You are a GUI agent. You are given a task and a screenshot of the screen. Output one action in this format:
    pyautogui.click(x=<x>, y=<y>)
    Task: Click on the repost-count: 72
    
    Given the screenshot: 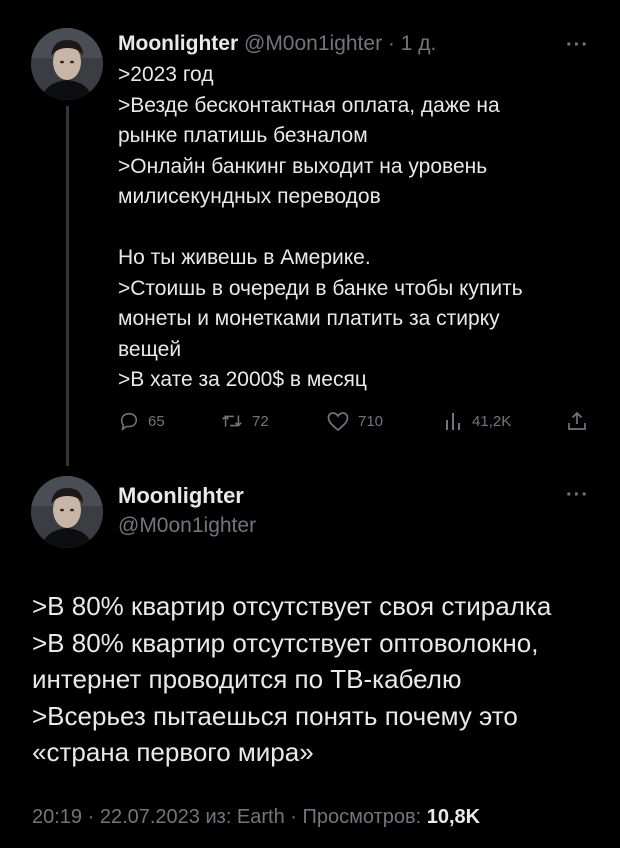 What is the action you would take?
    pyautogui.click(x=260, y=421)
    